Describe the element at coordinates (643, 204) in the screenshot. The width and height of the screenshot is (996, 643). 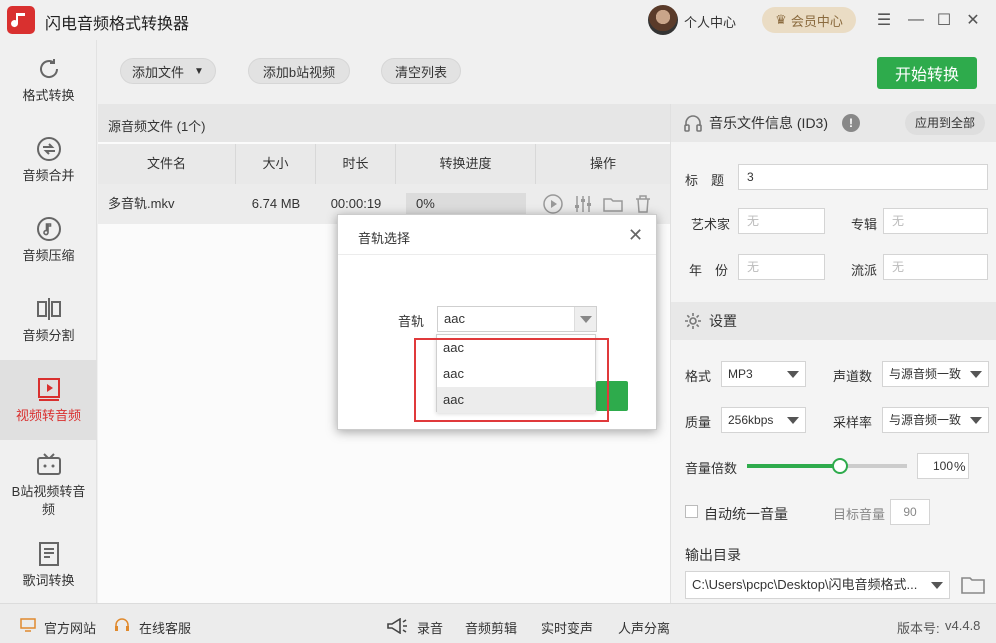
I see `trash-icon` at that location.